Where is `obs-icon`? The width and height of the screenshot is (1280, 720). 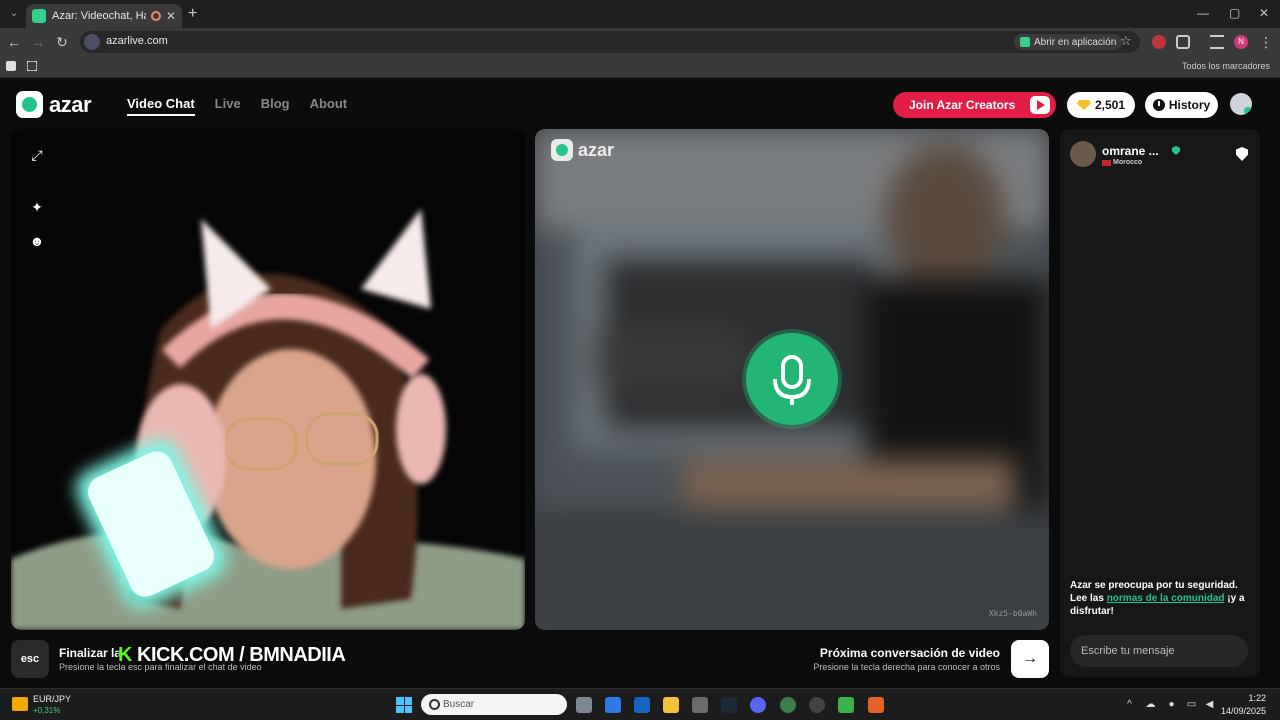 obs-icon is located at coordinates (817, 705).